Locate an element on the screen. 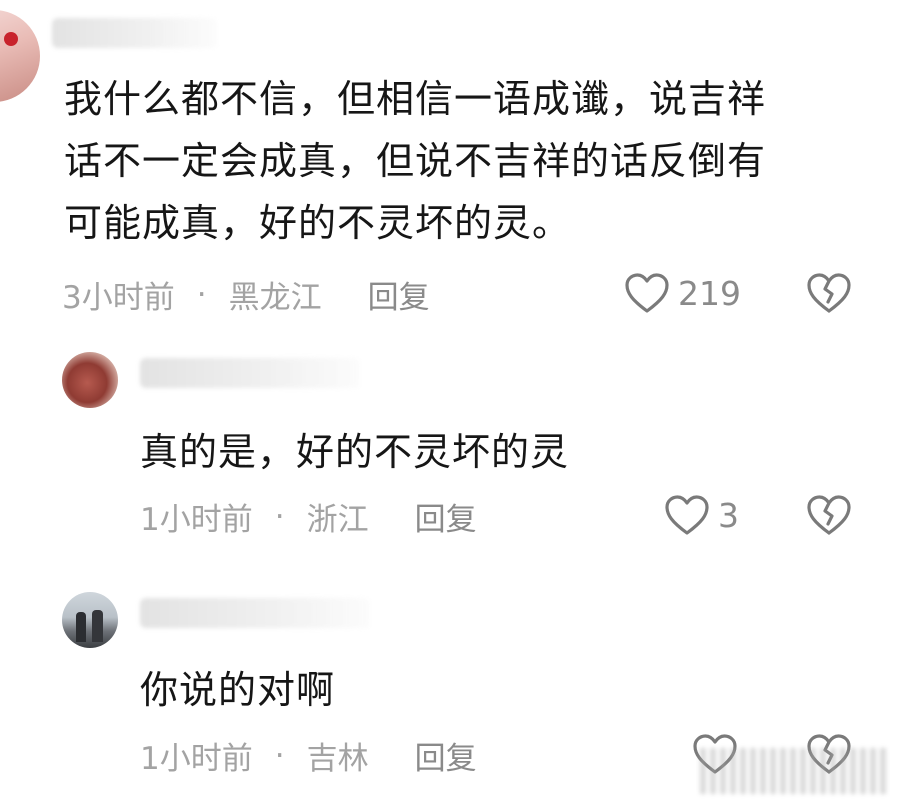 The image size is (900, 807). like-button: 219 is located at coordinates (682, 293).